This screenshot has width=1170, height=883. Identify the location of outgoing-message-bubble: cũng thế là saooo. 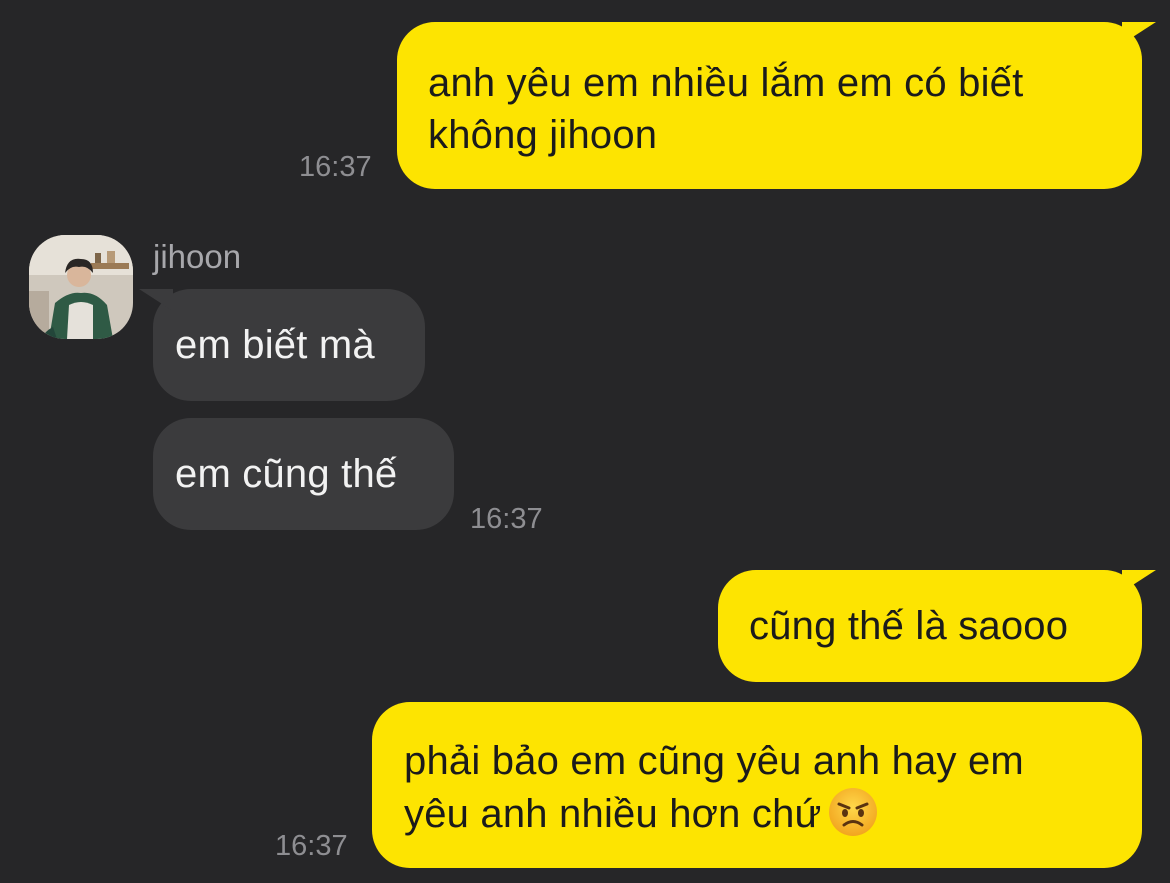
(937, 626).